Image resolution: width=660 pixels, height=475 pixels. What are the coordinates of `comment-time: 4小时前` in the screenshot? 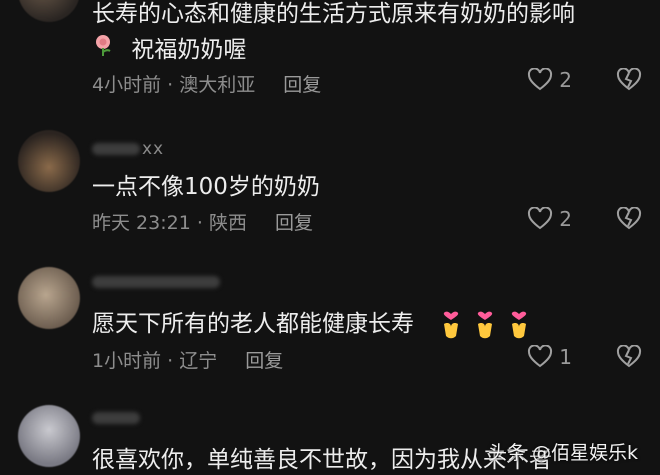 It's located at (127, 85).